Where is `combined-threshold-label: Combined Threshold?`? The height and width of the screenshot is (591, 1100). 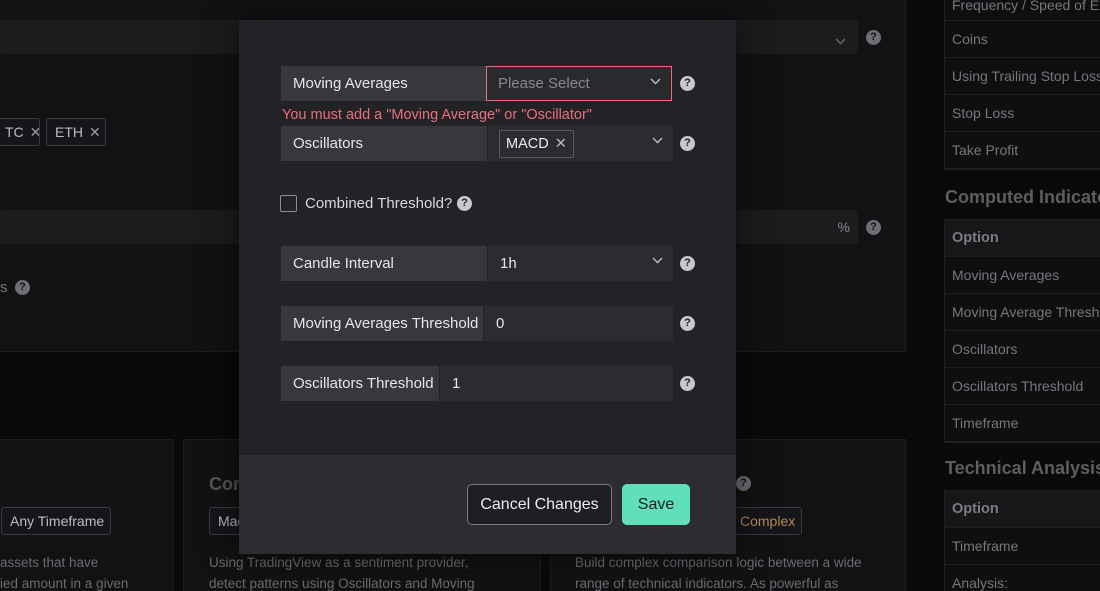 combined-threshold-label: Combined Threshold? is located at coordinates (378, 203).